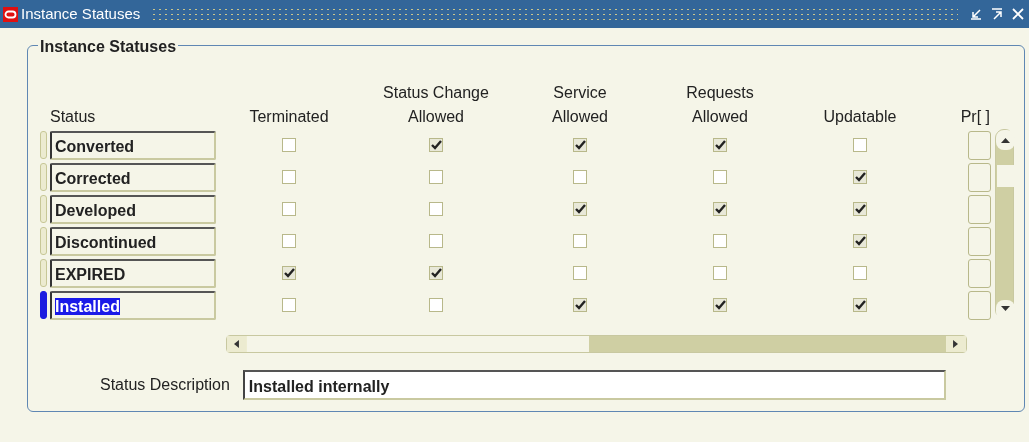 This screenshot has width=1029, height=442. I want to click on column-header: Updatable, so click(860, 117).